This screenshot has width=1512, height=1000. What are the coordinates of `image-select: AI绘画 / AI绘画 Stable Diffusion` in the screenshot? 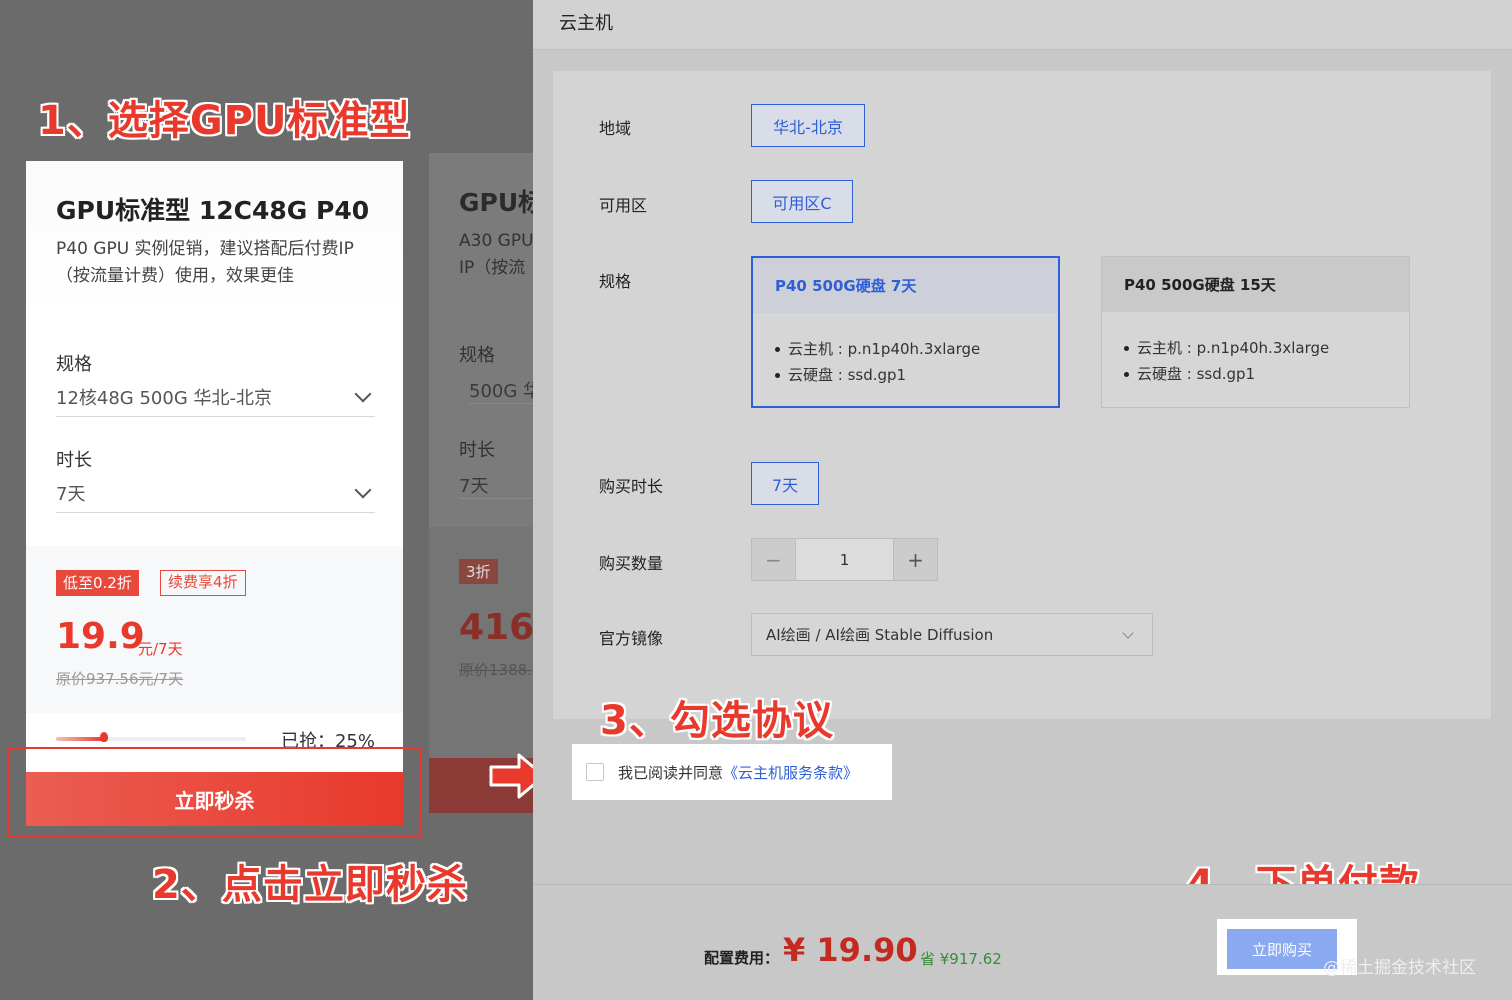 It's located at (952, 634).